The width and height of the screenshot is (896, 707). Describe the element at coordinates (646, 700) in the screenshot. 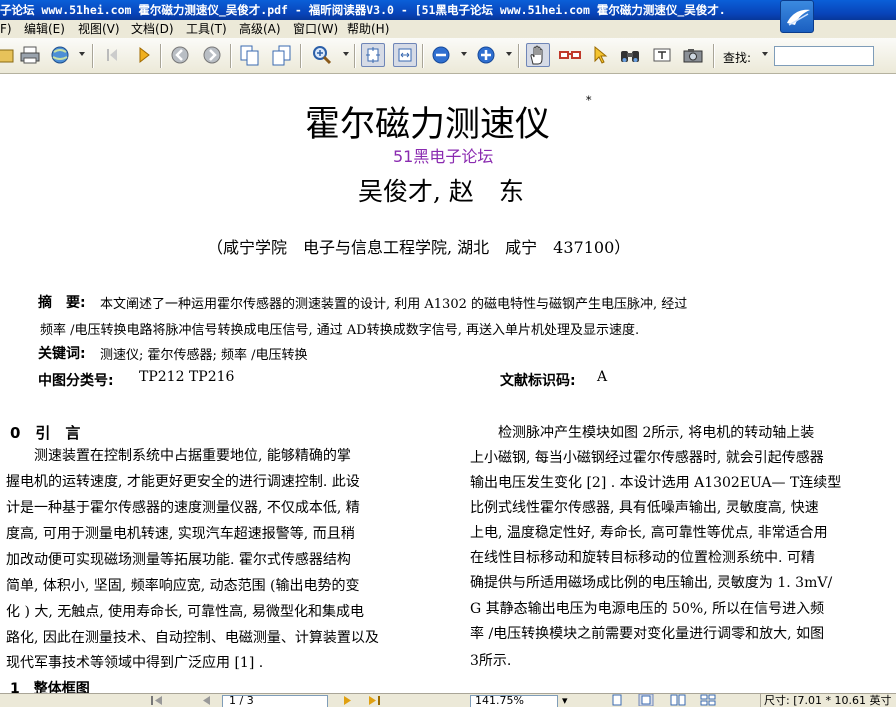

I see `continuous-view-icon` at that location.